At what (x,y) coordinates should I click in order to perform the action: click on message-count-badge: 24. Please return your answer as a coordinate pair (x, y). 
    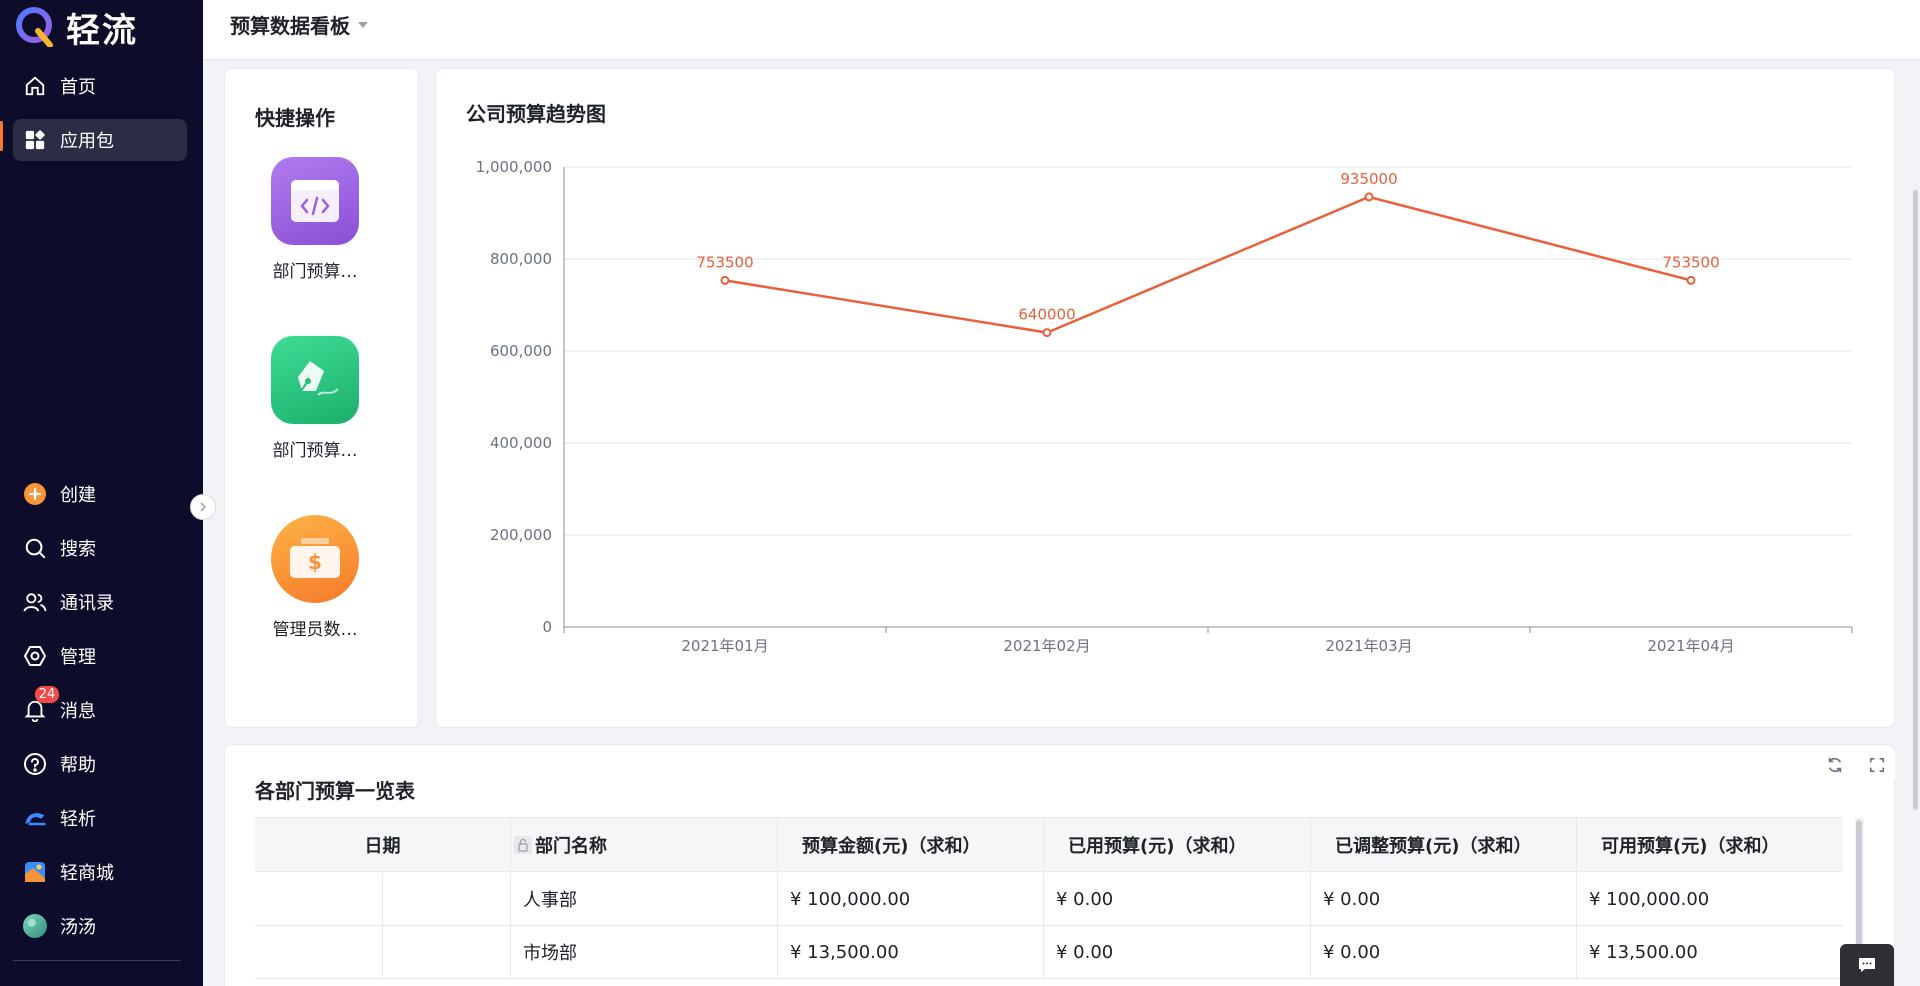
    Looking at the image, I should click on (47, 694).